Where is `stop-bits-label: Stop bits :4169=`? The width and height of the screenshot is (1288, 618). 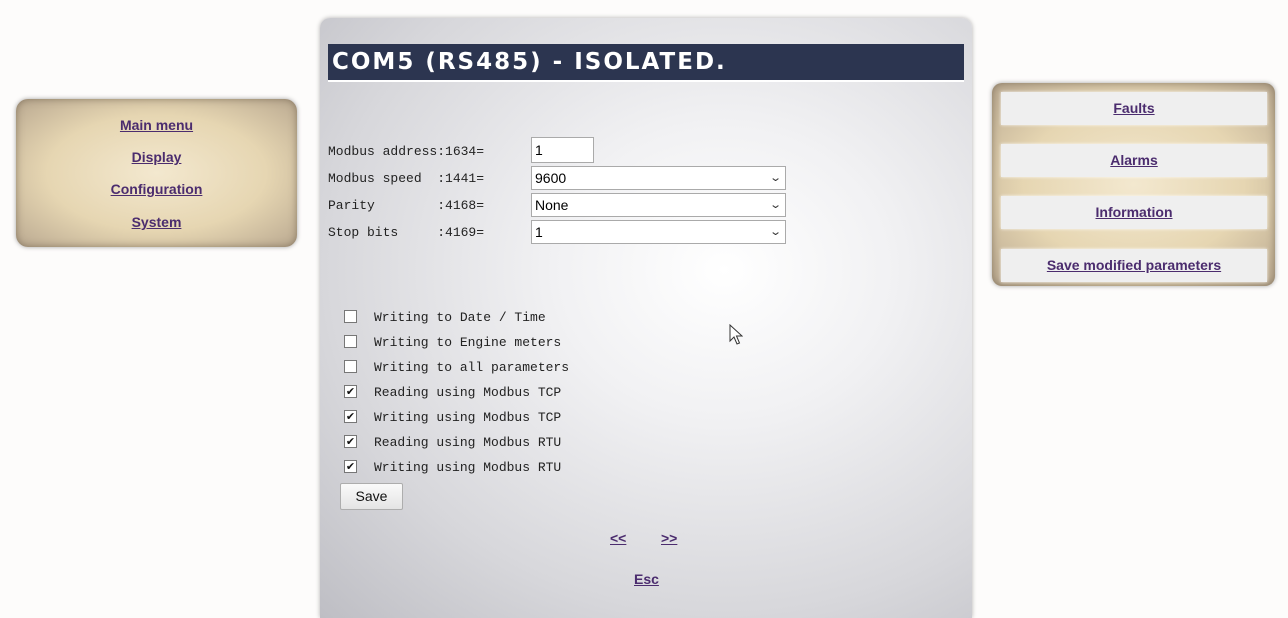
stop-bits-label: Stop bits :4169= is located at coordinates (406, 232).